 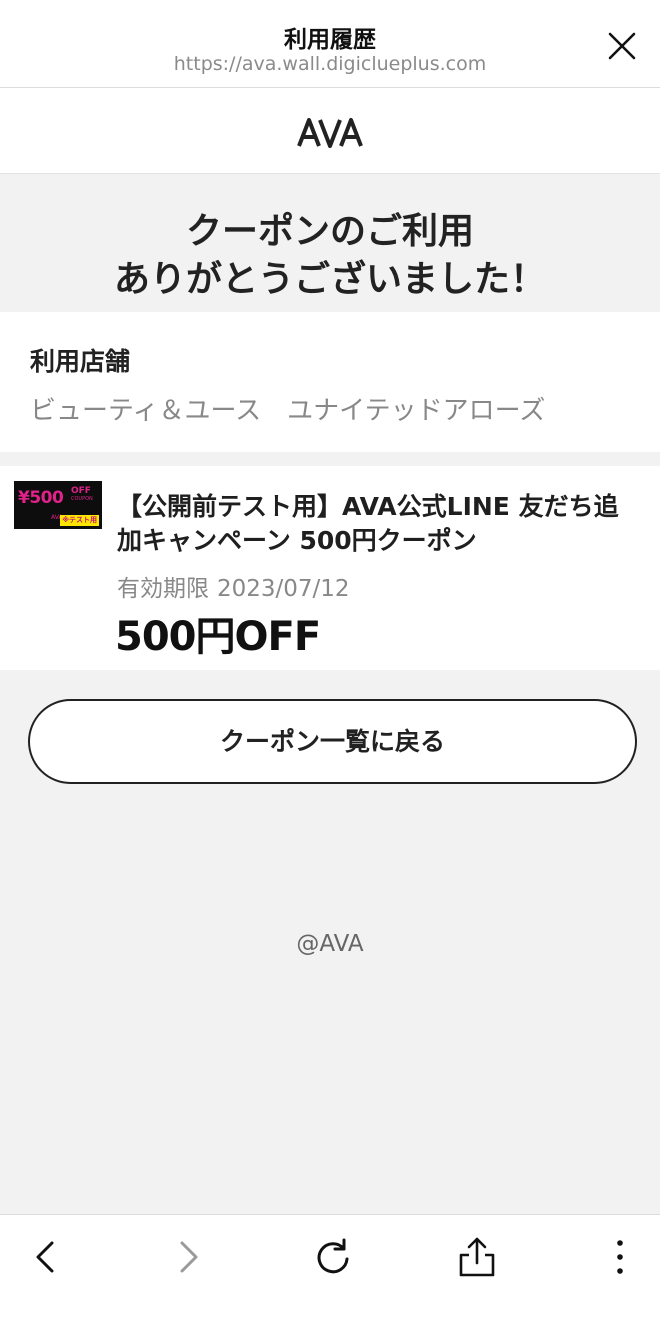 I want to click on more-button, so click(x=620, y=1257).